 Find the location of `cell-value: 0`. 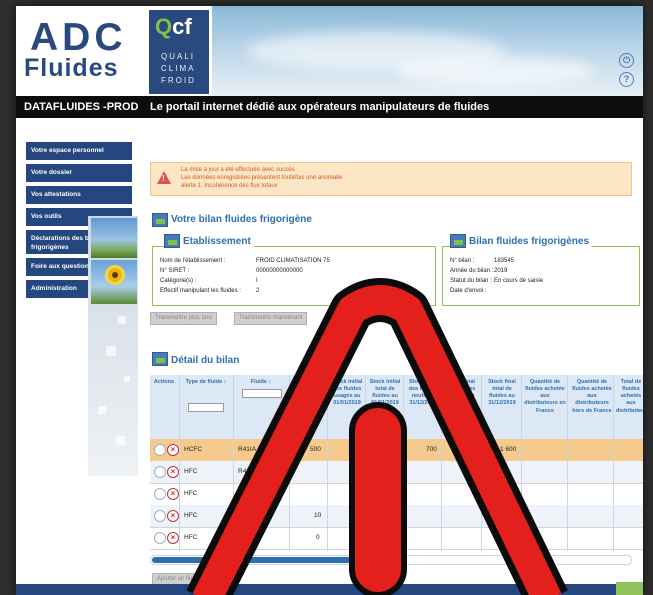

cell-value: 0 is located at coordinates (318, 537).